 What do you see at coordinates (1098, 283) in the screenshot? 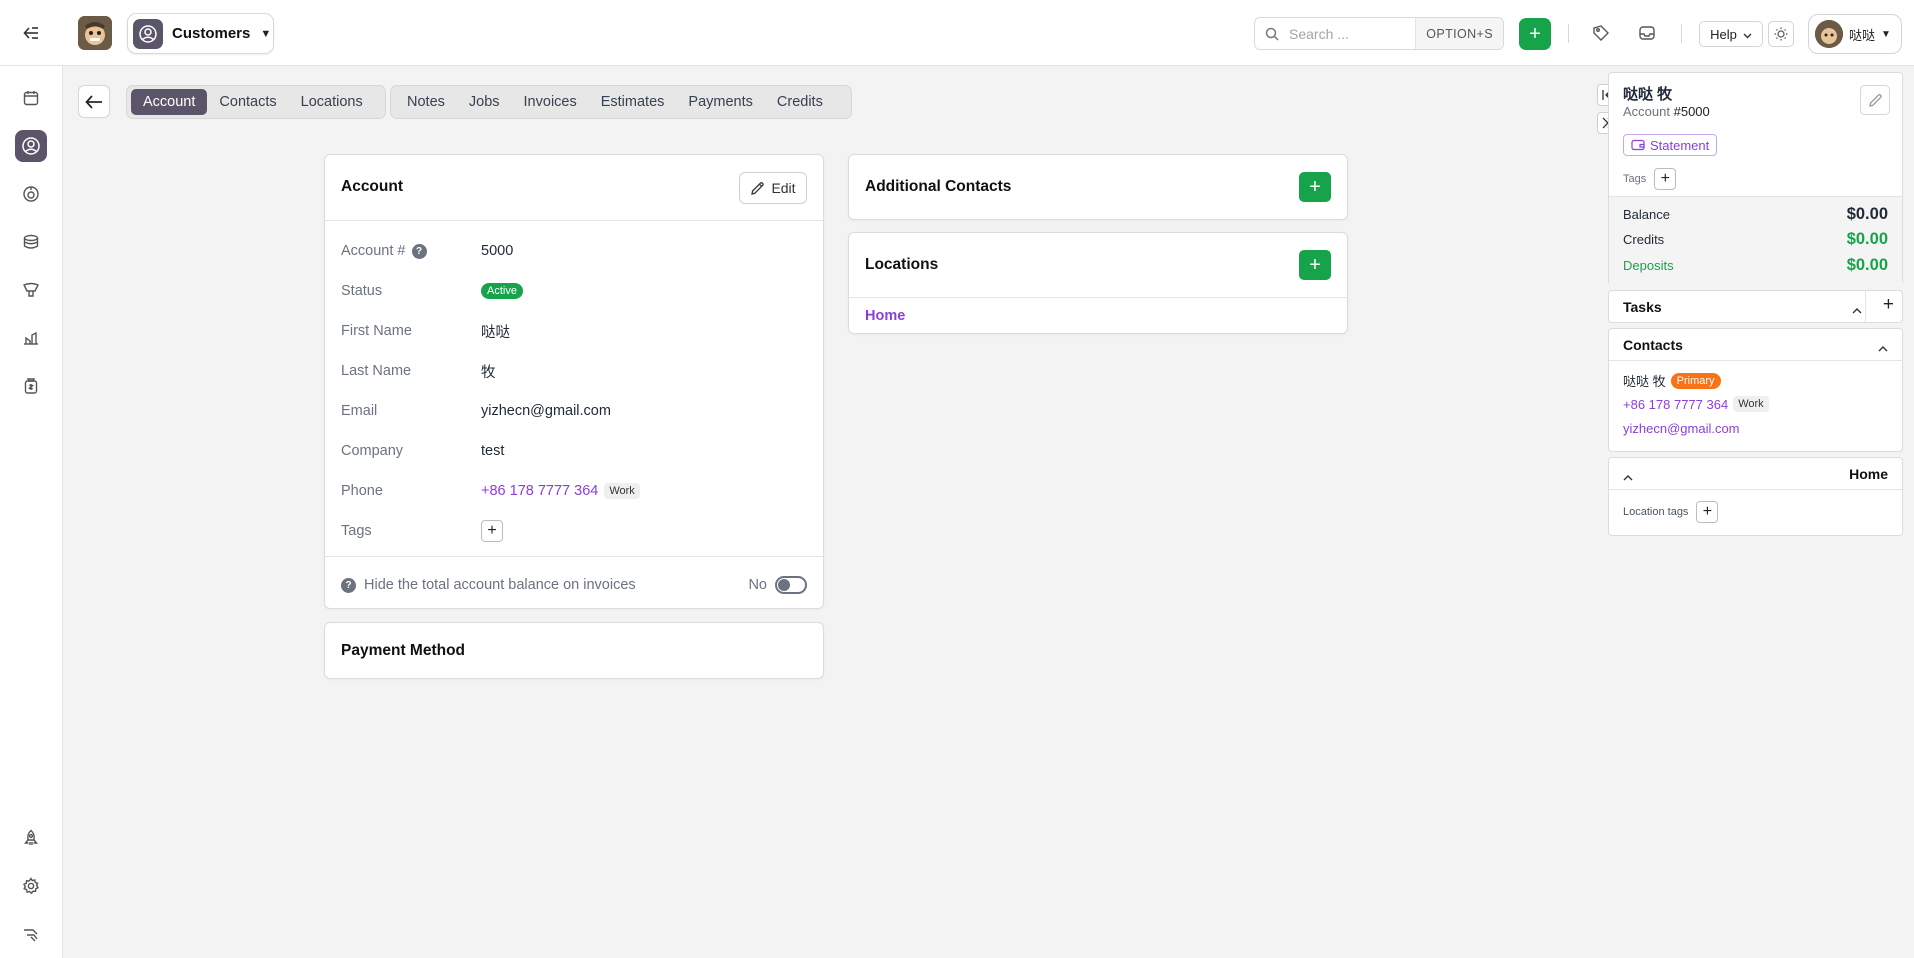
I see `locations-card: Locations + Home` at bounding box center [1098, 283].